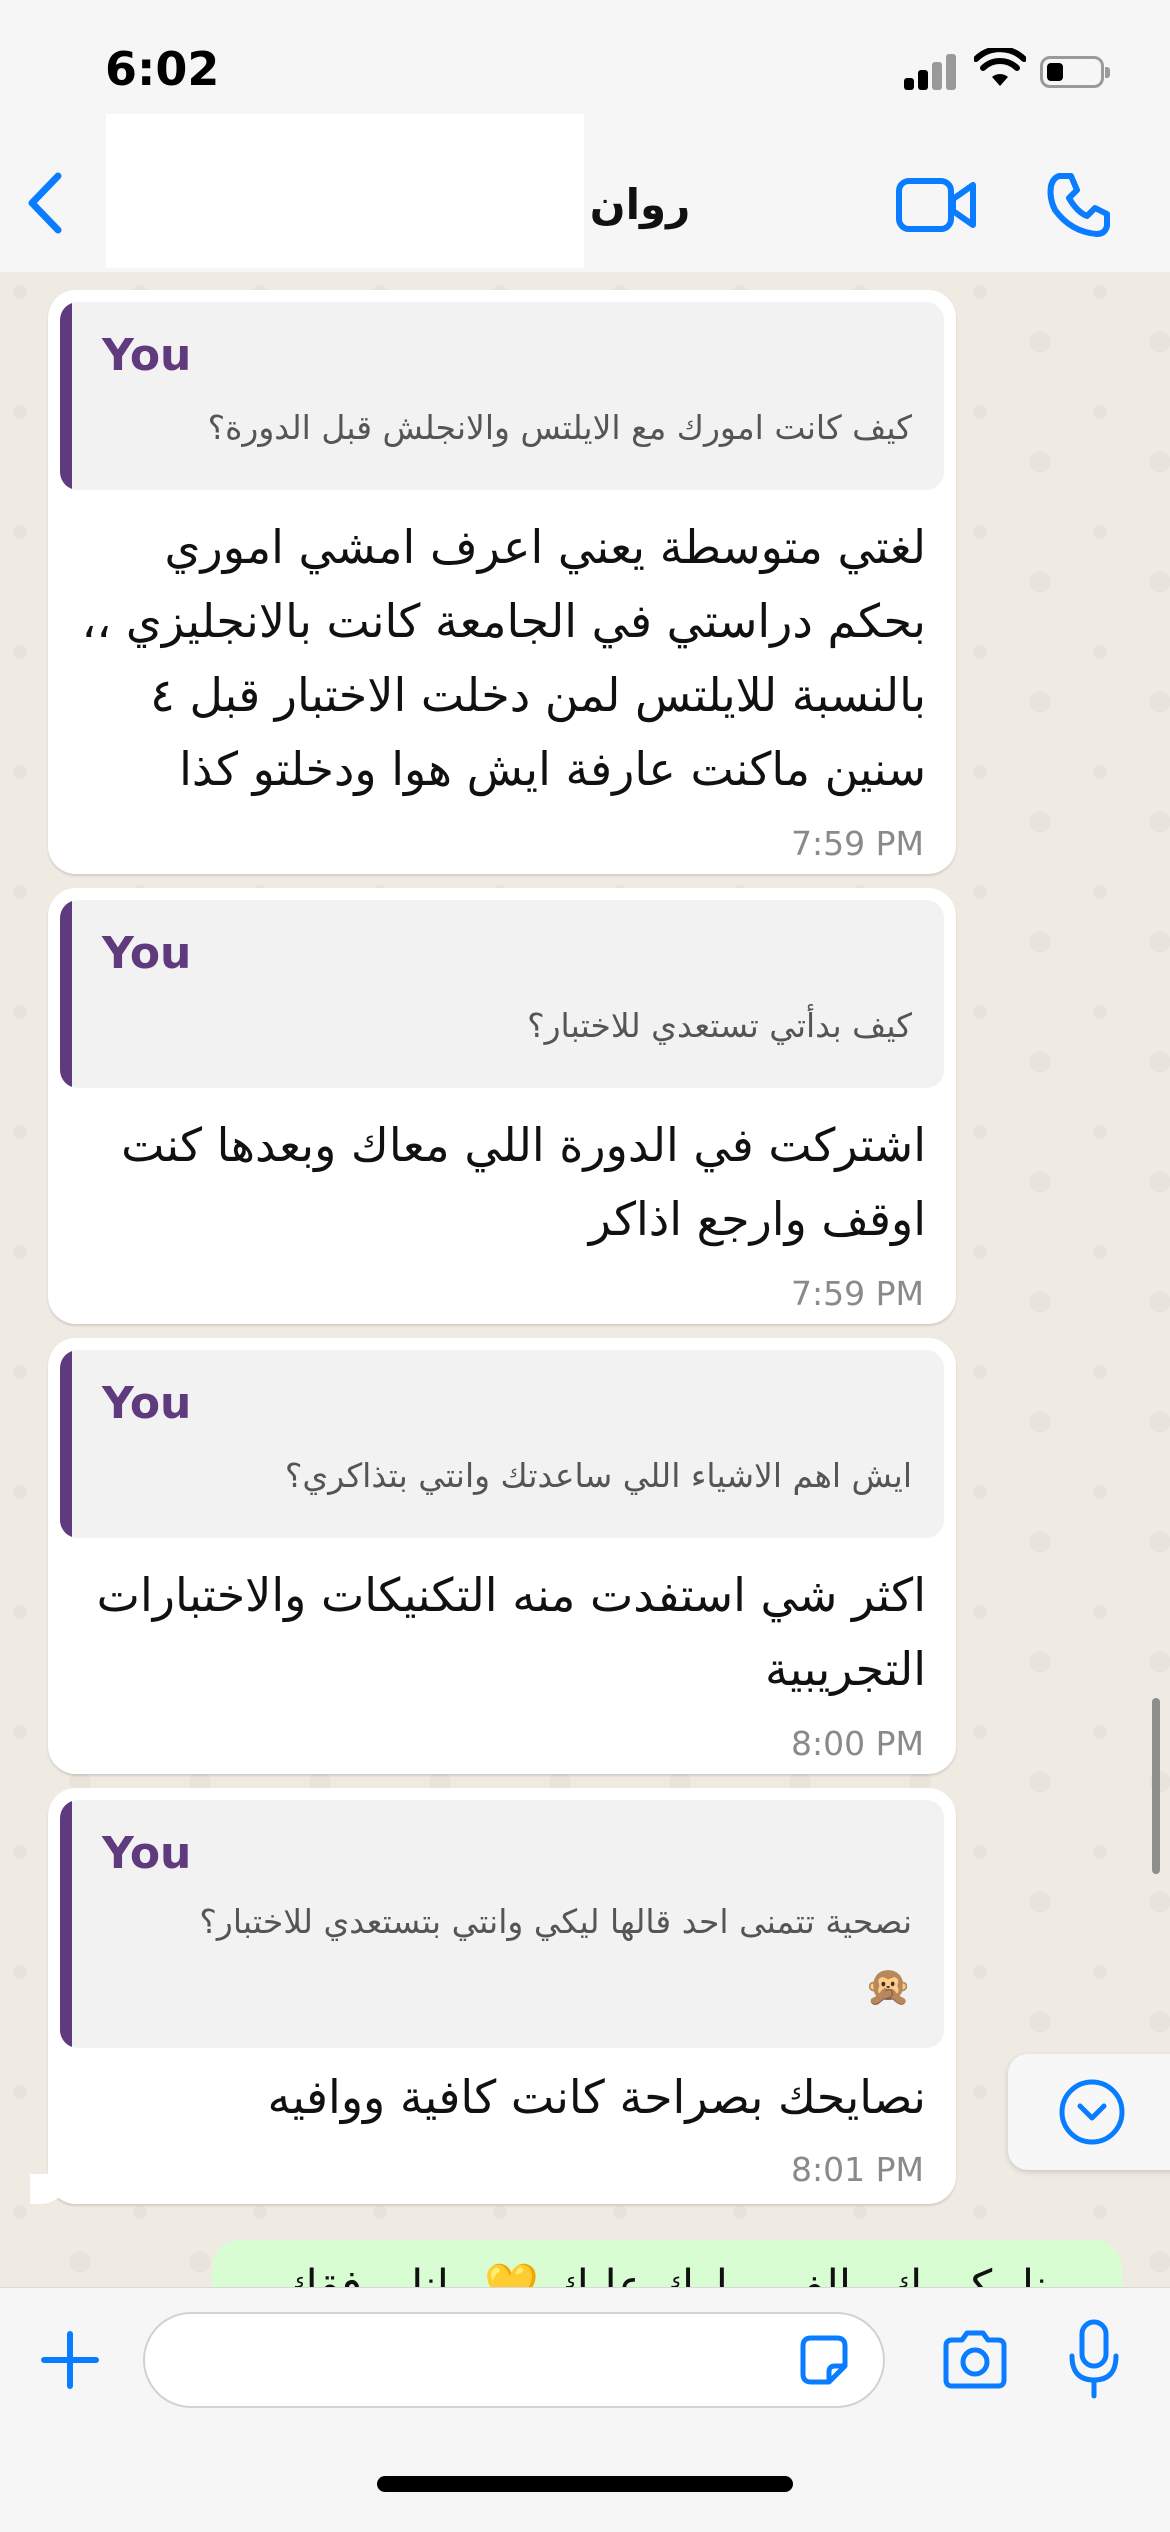 The image size is (1170, 2532). What do you see at coordinates (757, 1219) in the screenshot?
I see `message-text-line: اوقف وارجع اذاكر` at bounding box center [757, 1219].